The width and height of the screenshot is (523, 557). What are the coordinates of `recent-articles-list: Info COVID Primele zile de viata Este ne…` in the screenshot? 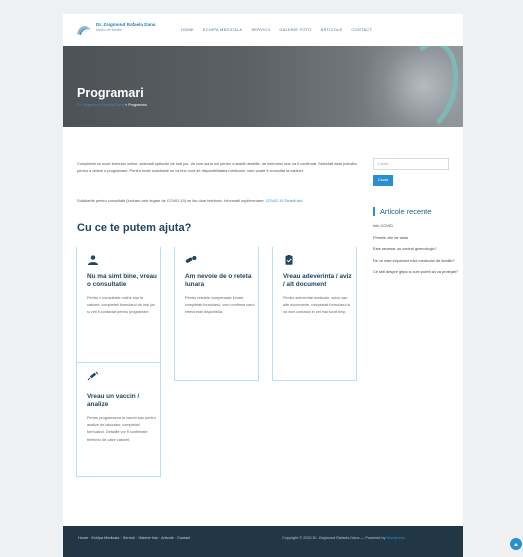 It's located at (416, 252).